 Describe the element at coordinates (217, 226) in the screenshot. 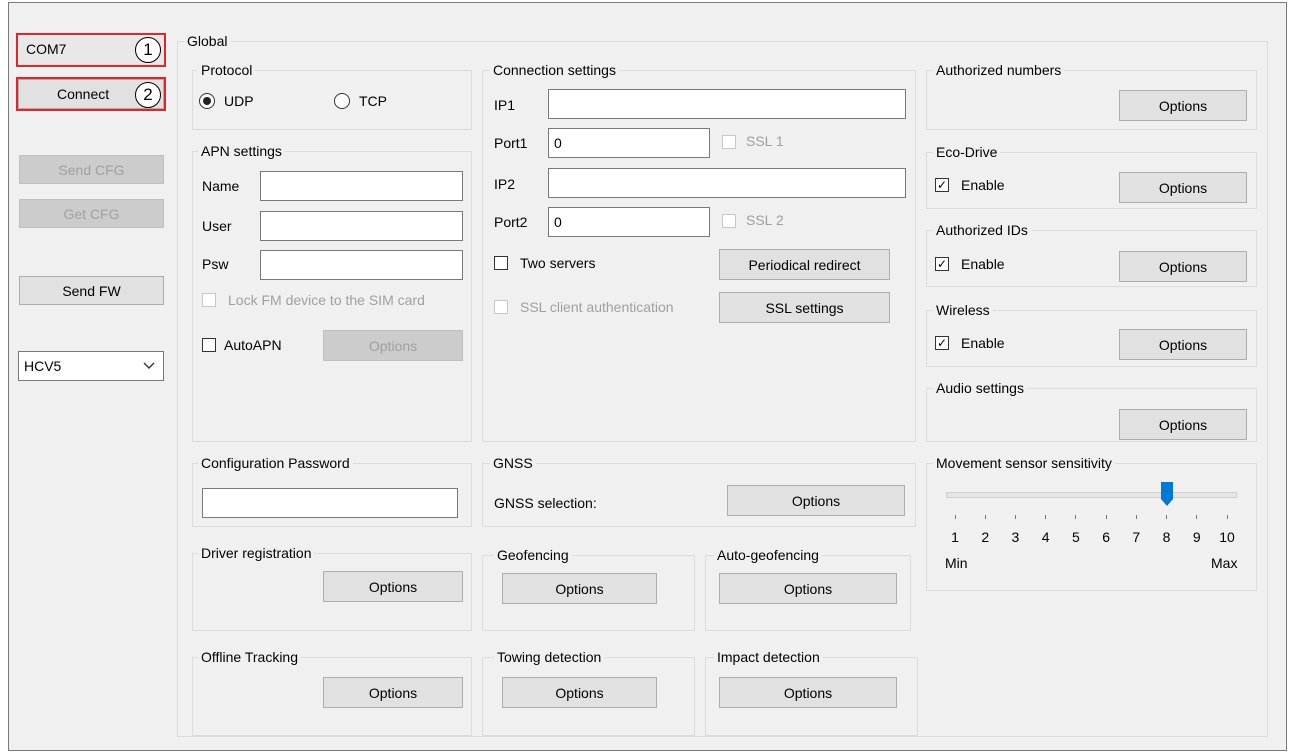

I see `apn-user-label: User` at that location.